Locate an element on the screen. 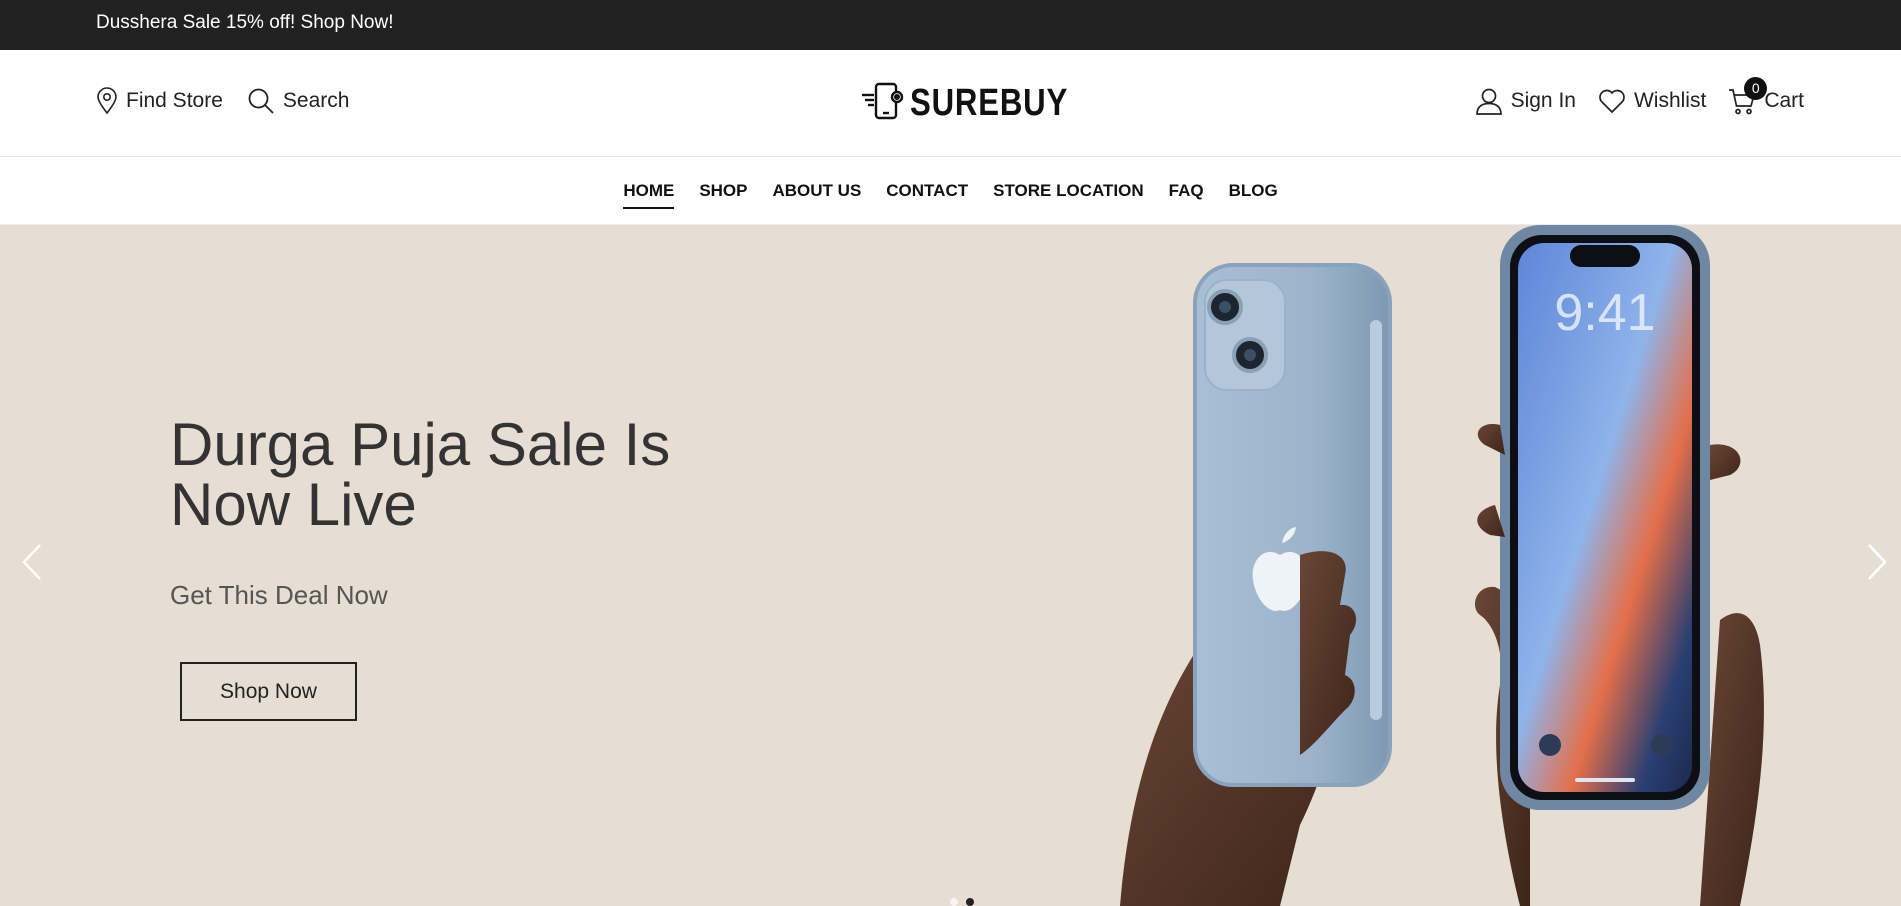 The image size is (1901, 906). site-logo: SUREBUY is located at coordinates (981, 103).